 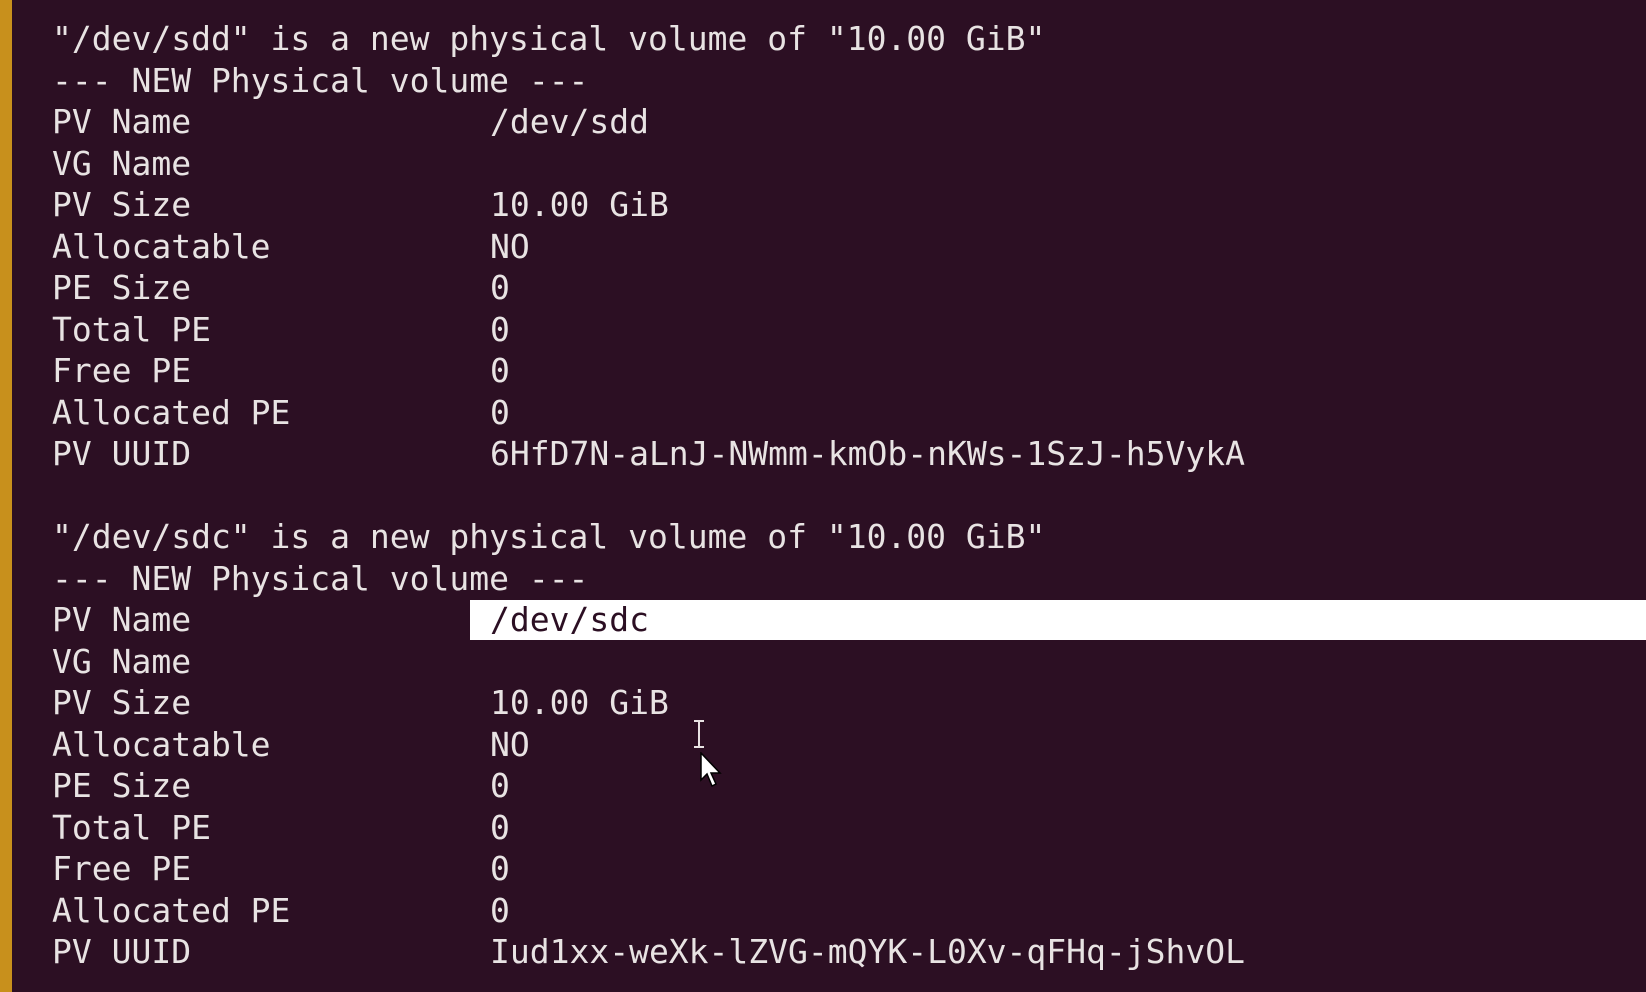 What do you see at coordinates (699, 734) in the screenshot?
I see `ibeam-cursor-icon` at bounding box center [699, 734].